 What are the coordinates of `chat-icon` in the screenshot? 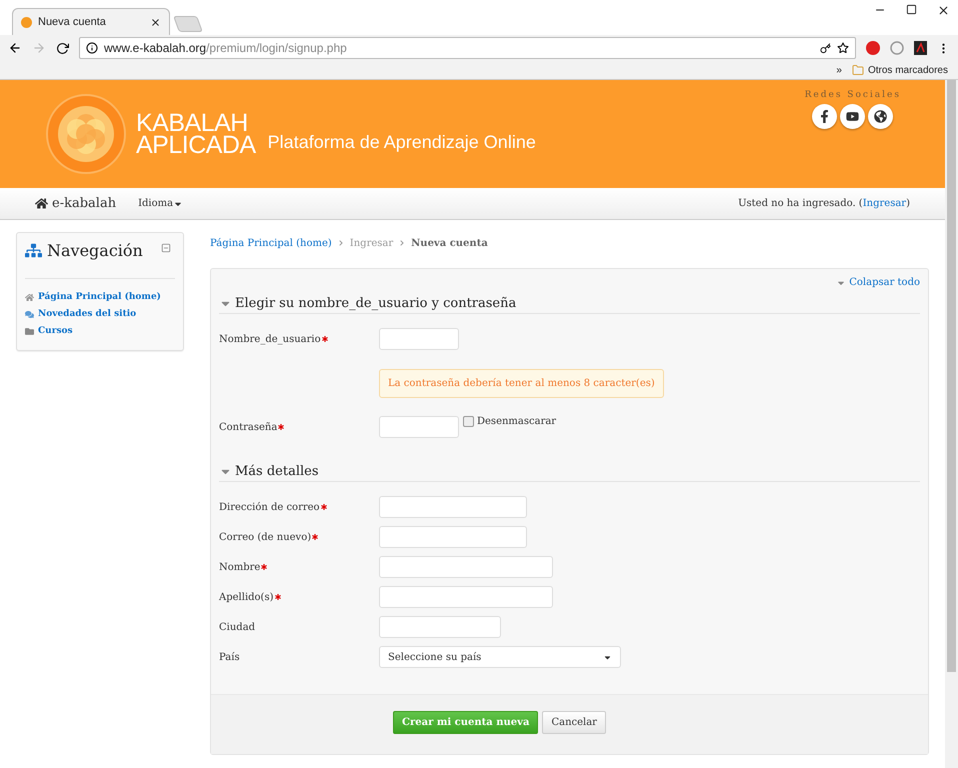 It's located at (29, 314).